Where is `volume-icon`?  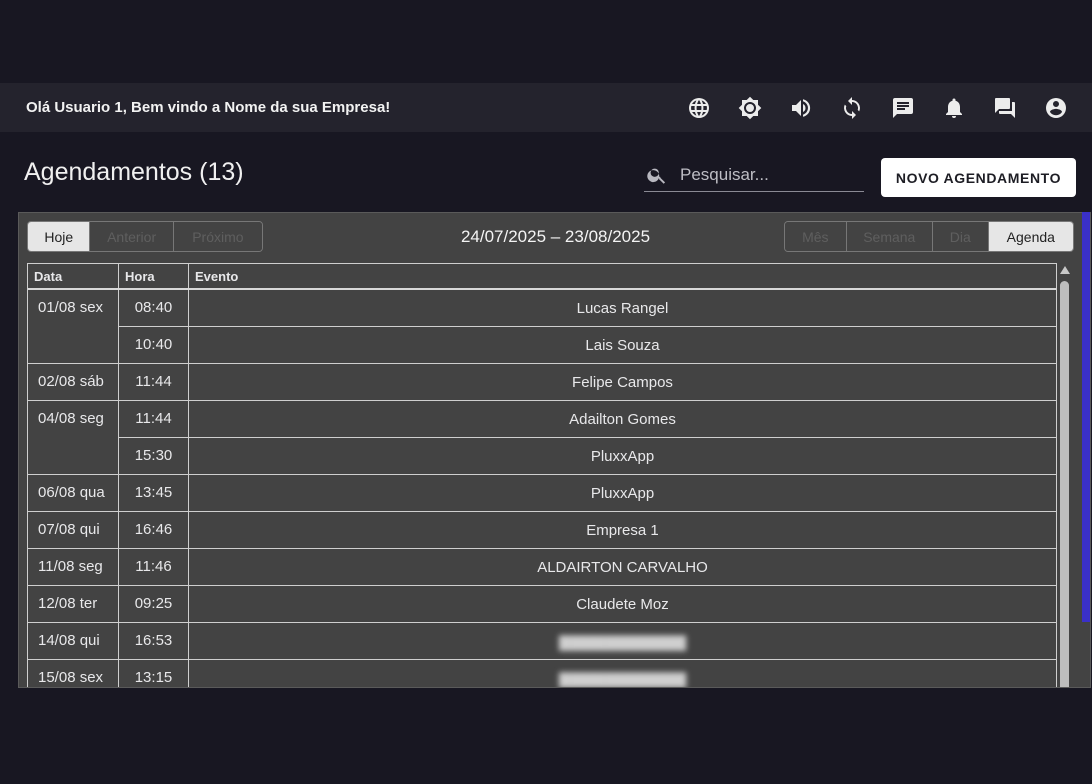
volume-icon is located at coordinates (801, 108).